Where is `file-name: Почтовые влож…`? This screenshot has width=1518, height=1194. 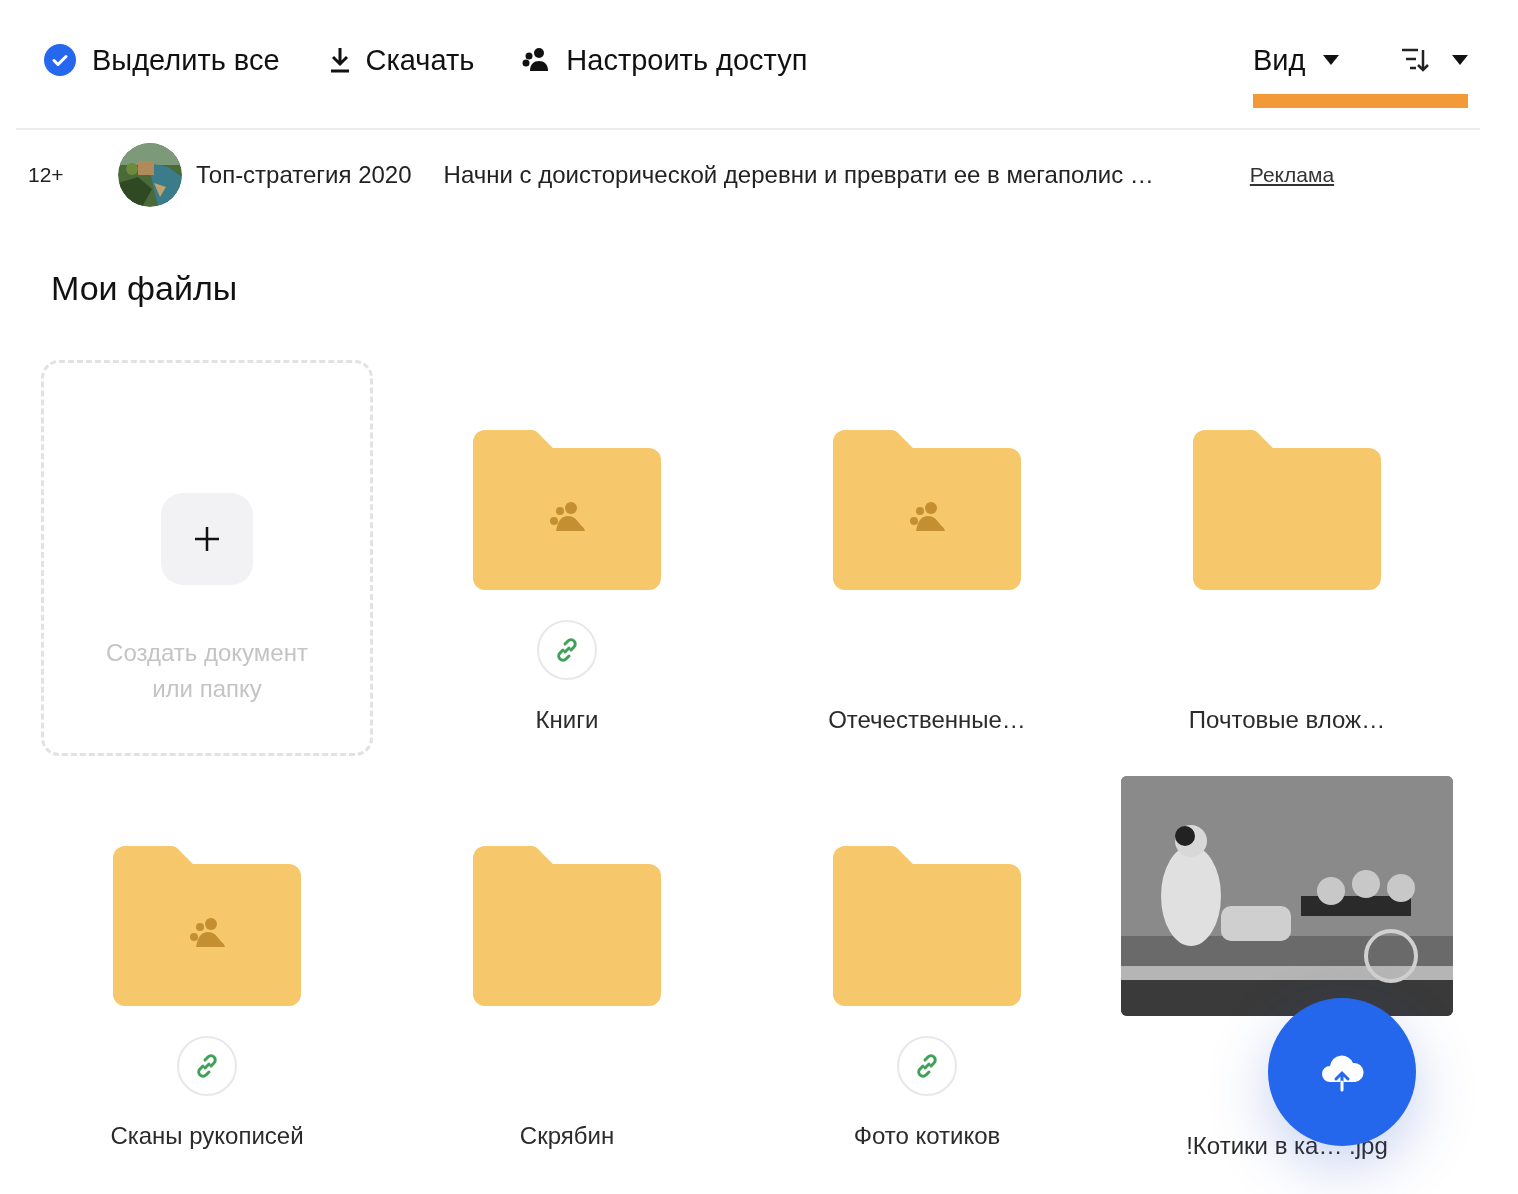
file-name: Почтовые влож… is located at coordinates (1287, 720).